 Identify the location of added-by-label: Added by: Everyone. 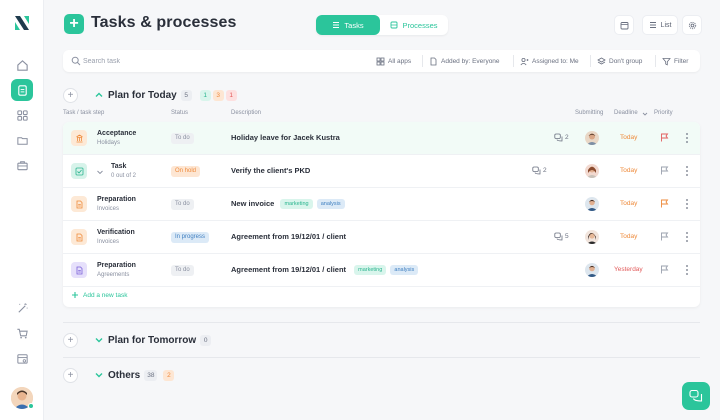
(470, 61).